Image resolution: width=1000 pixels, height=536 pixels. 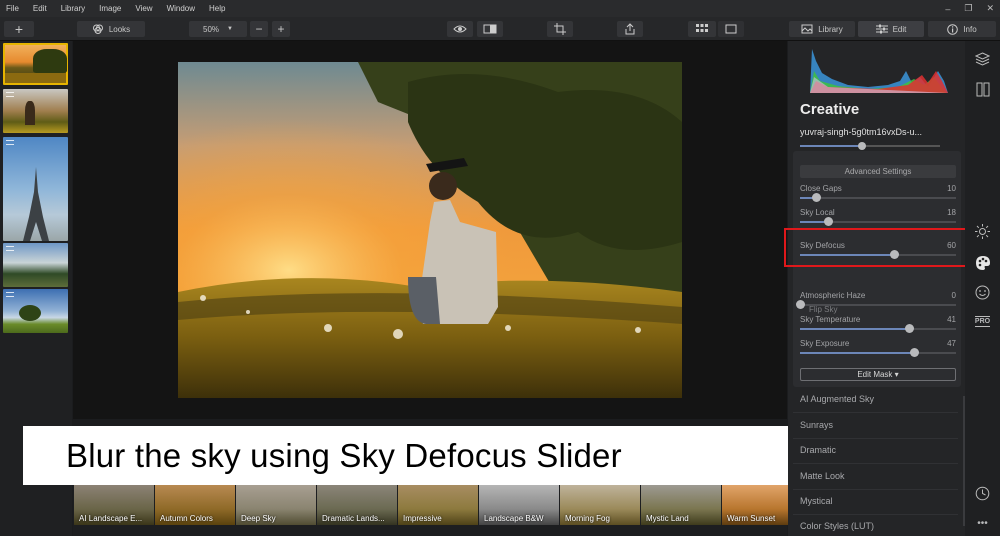 I want to click on zoom-out-button: −, so click(x=259, y=29).